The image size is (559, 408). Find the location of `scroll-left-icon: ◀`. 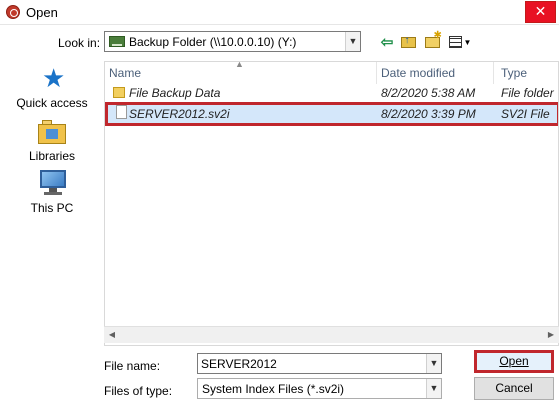

scroll-left-icon: ◀ is located at coordinates (112, 335).